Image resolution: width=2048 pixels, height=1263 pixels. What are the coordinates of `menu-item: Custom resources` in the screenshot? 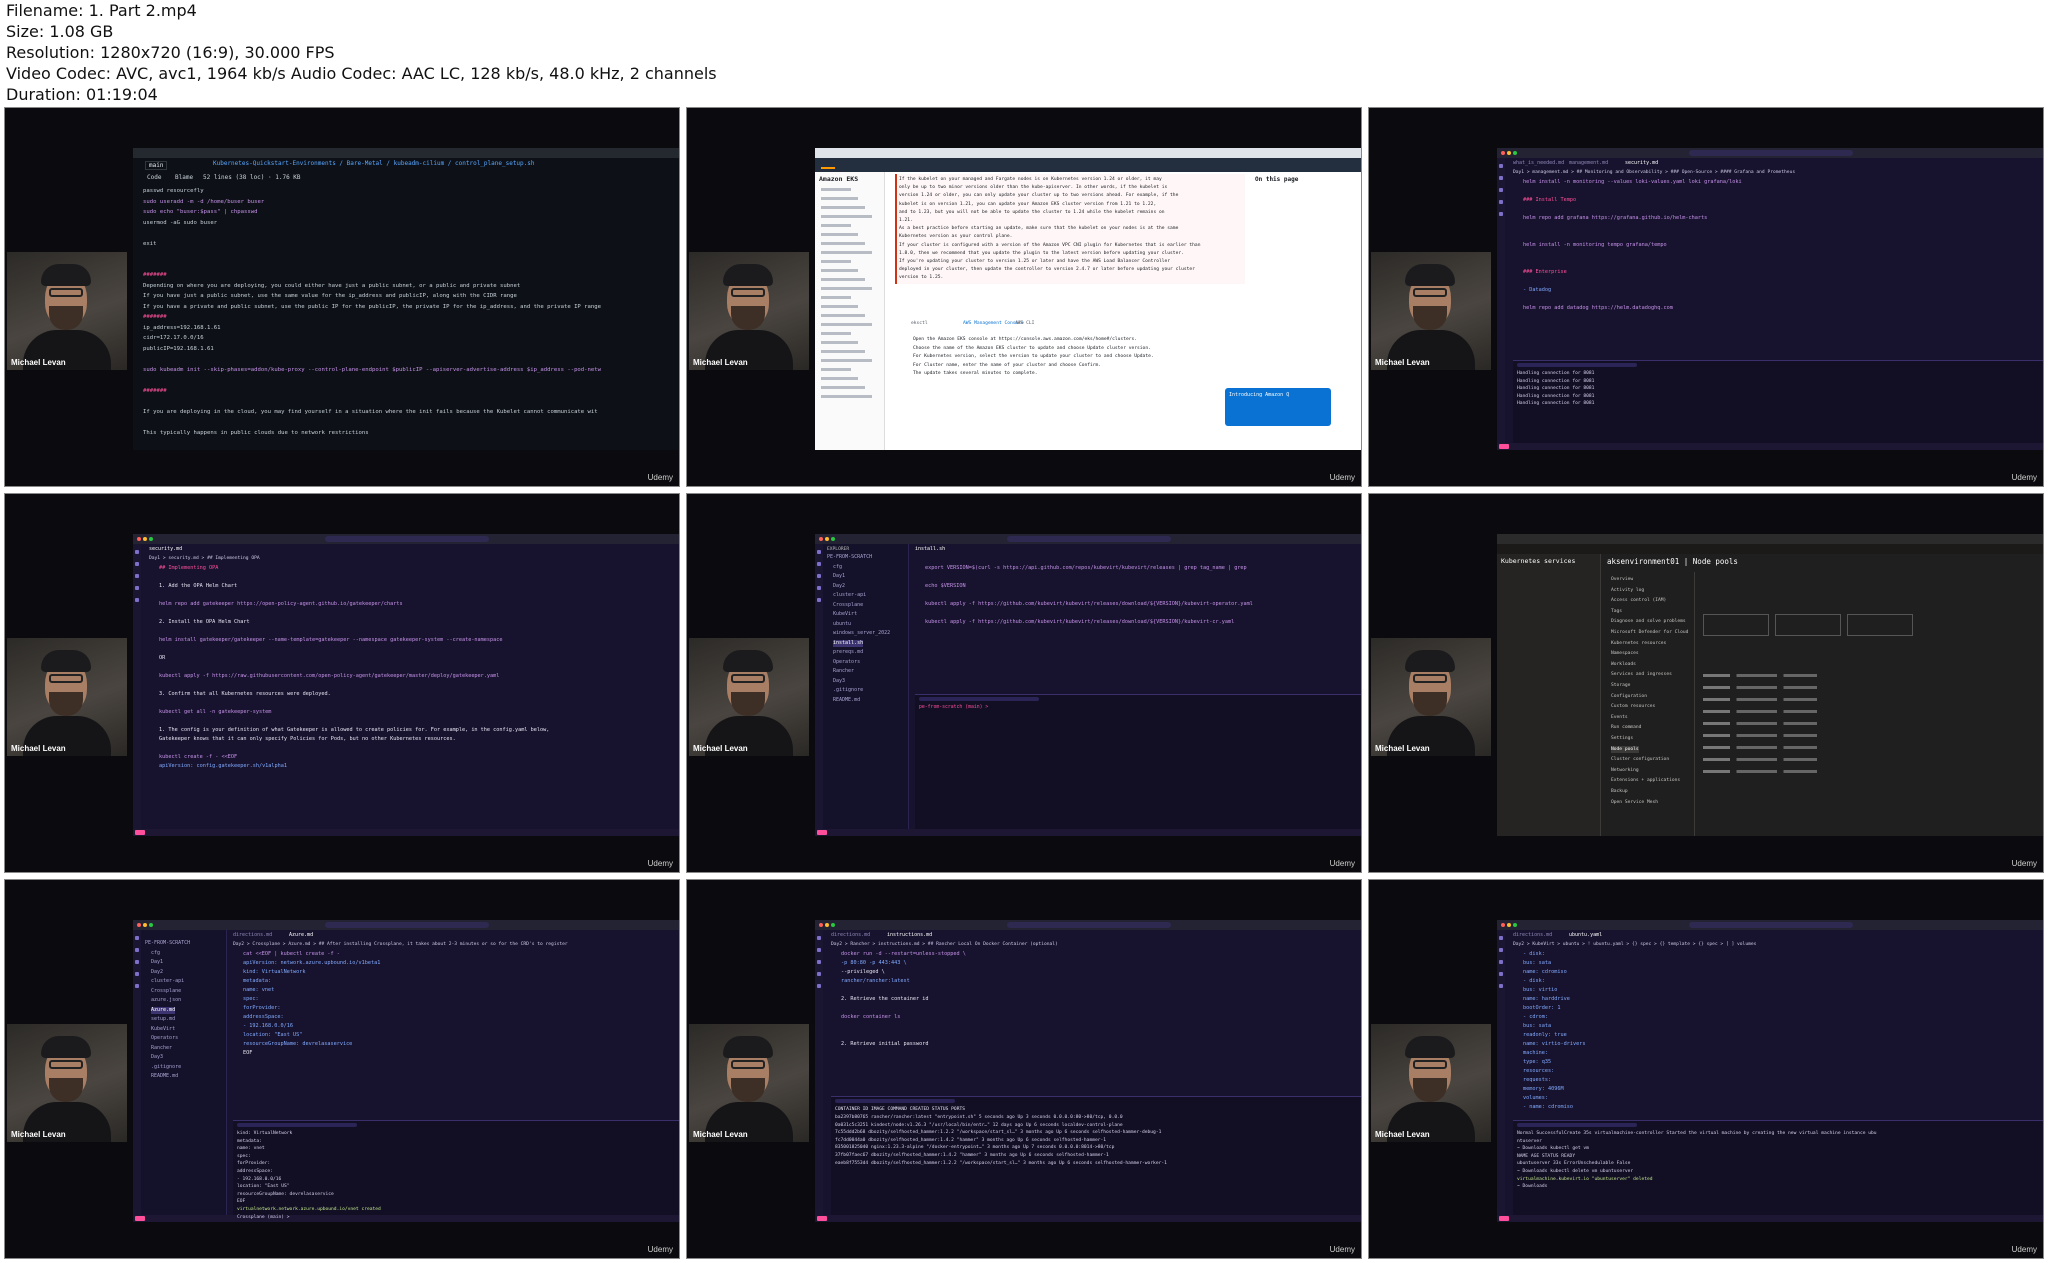 It's located at (1633, 706).